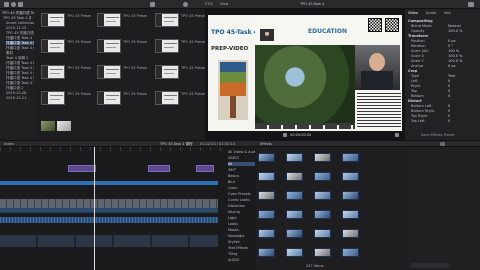 Image resolution: width=480 pixels, height=270 pixels. What do you see at coordinates (462, 51) in the screenshot?
I see `inspector-row-value: 100 %` at bounding box center [462, 51].